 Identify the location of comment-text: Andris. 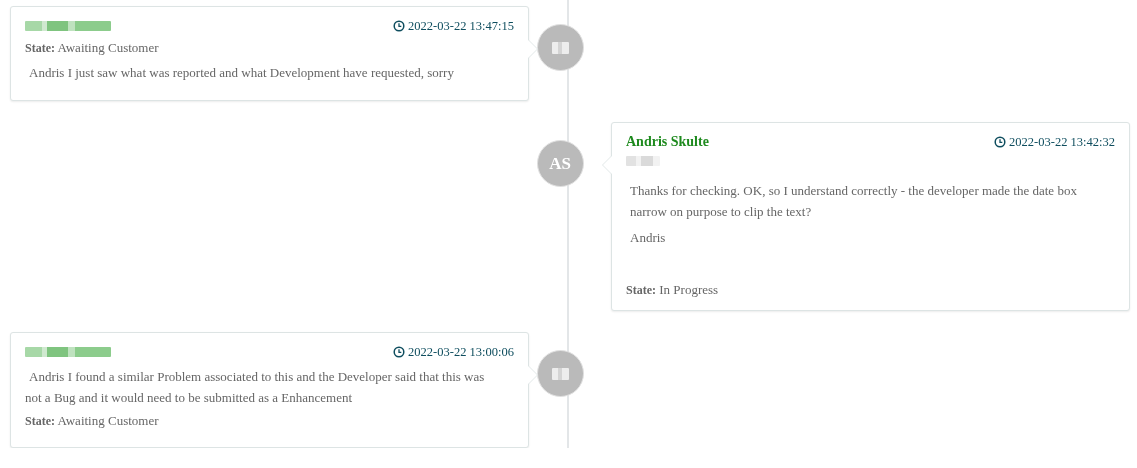
(648, 238).